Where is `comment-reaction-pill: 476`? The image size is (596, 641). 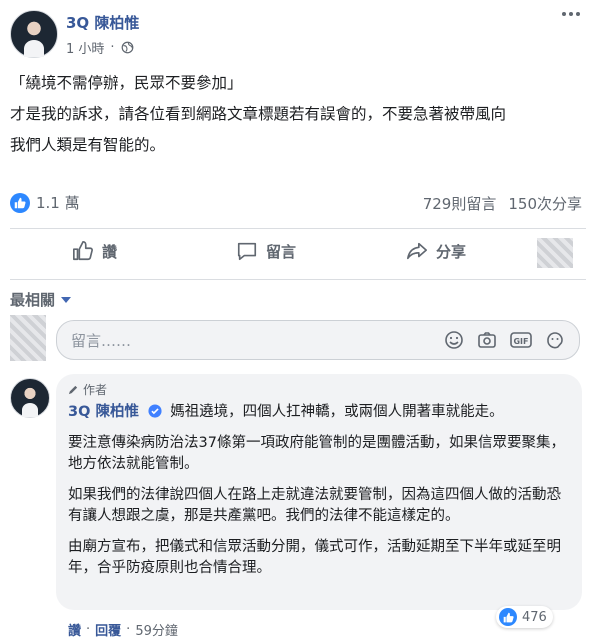 comment-reaction-pill: 476 is located at coordinates (524, 617).